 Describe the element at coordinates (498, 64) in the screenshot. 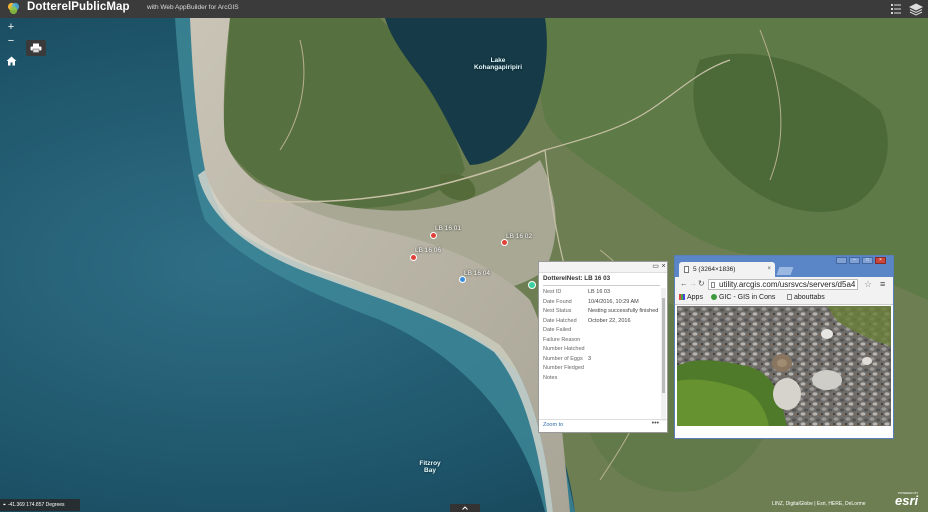

I see `lake-label: Lake Kohangapiripiri` at that location.